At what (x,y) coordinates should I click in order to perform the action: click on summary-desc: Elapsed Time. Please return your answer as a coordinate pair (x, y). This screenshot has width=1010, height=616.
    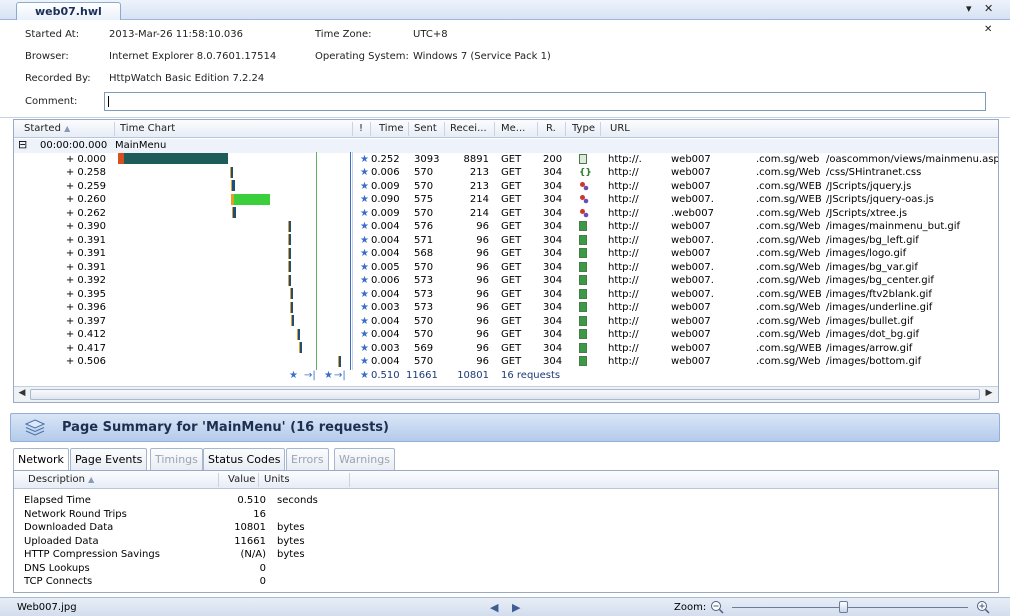
    Looking at the image, I should click on (57, 500).